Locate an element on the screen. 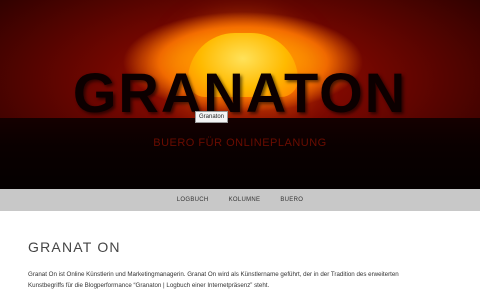 This screenshot has height=302, width=480. nav-item-logbuch: LOGBUCH is located at coordinates (193, 200).